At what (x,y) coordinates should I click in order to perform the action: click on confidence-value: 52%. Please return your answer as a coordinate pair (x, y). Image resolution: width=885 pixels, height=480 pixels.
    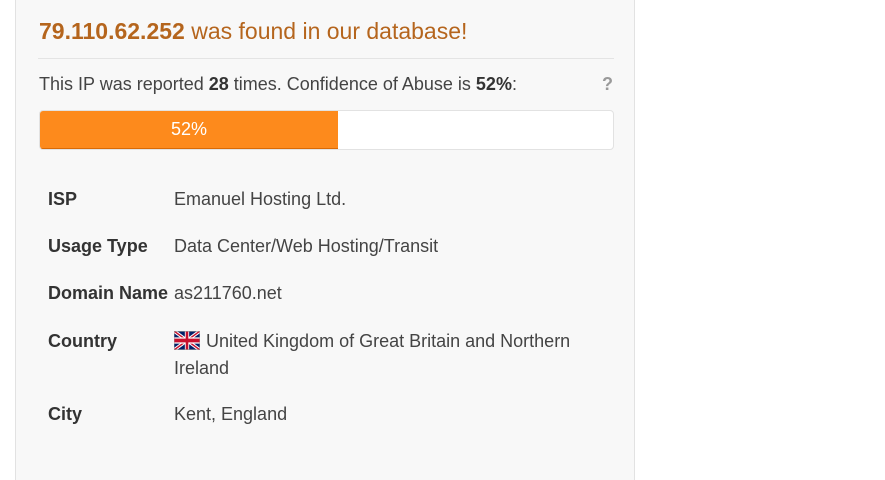
    Looking at the image, I should click on (493, 84).